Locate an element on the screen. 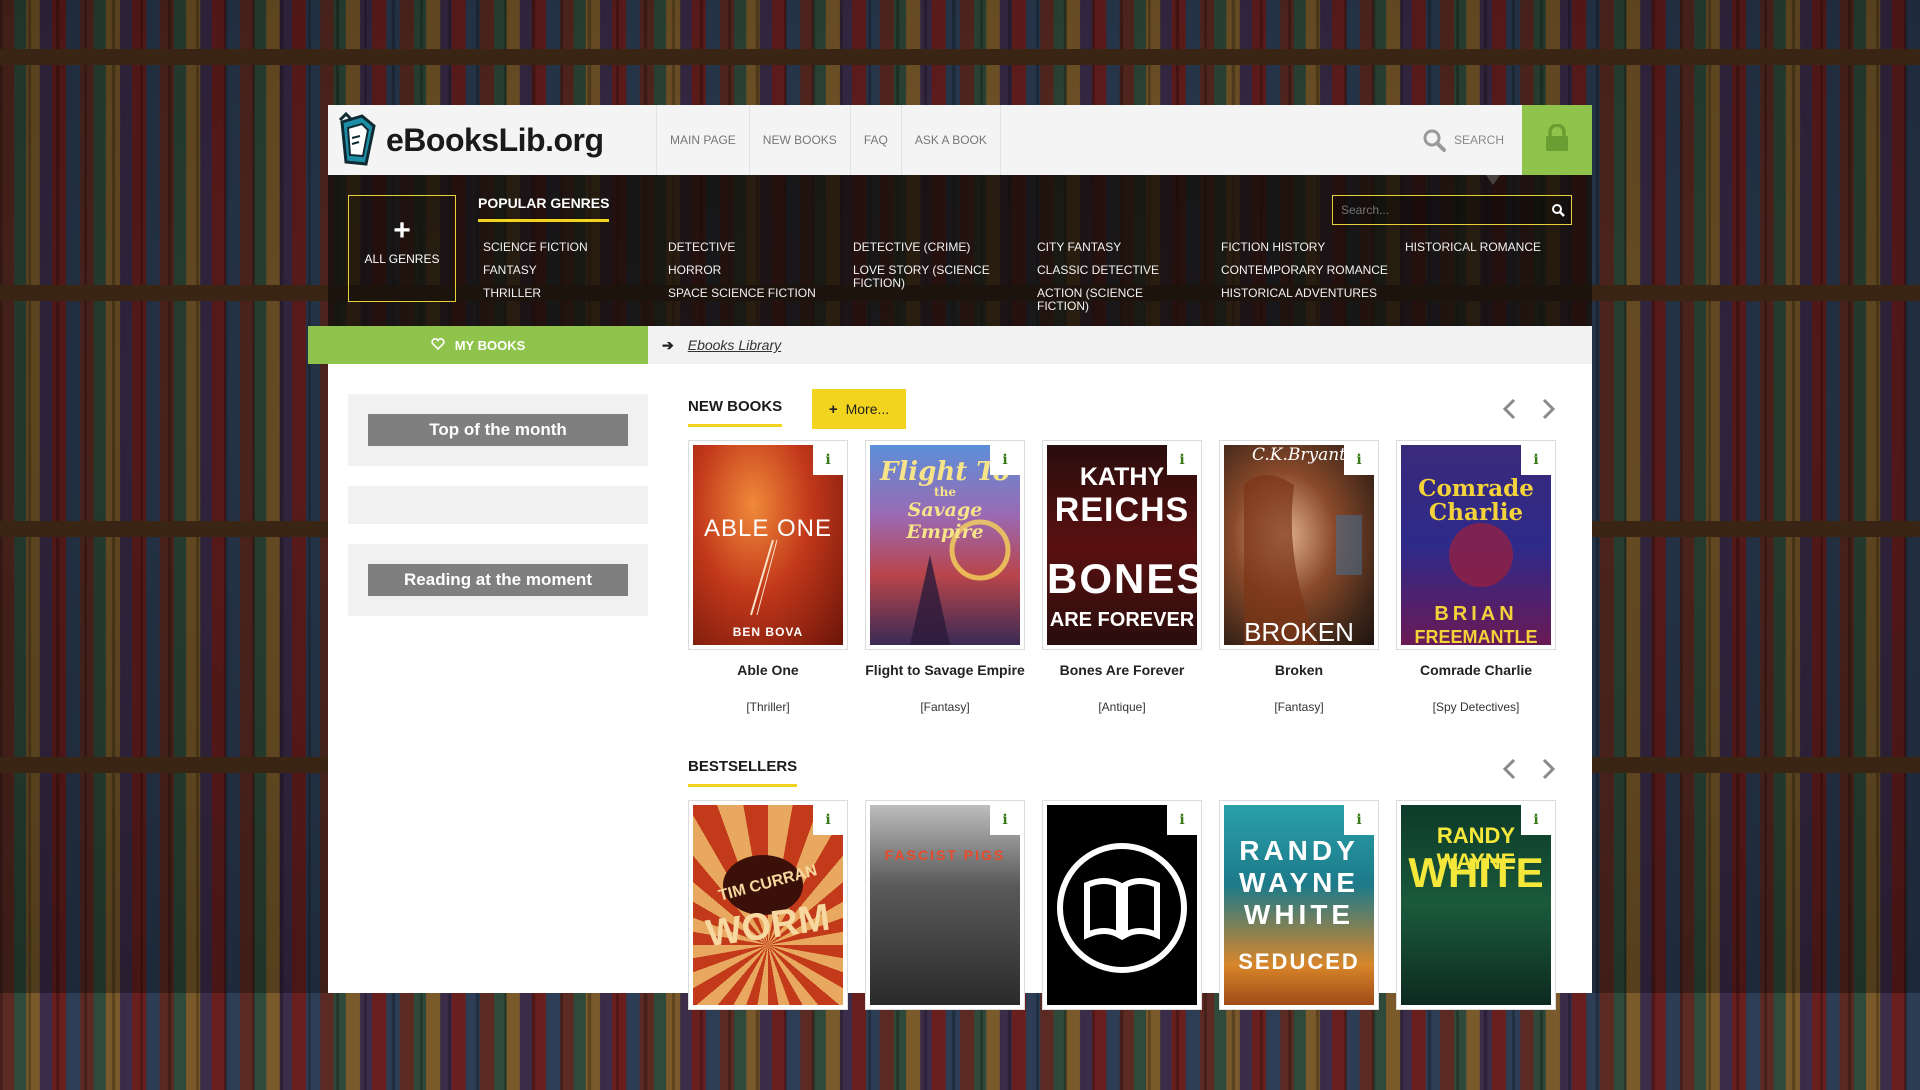 Image resolution: width=1920 pixels, height=1090 pixels. book-cover: C.K.Bryant BROKEN is located at coordinates (1299, 545).